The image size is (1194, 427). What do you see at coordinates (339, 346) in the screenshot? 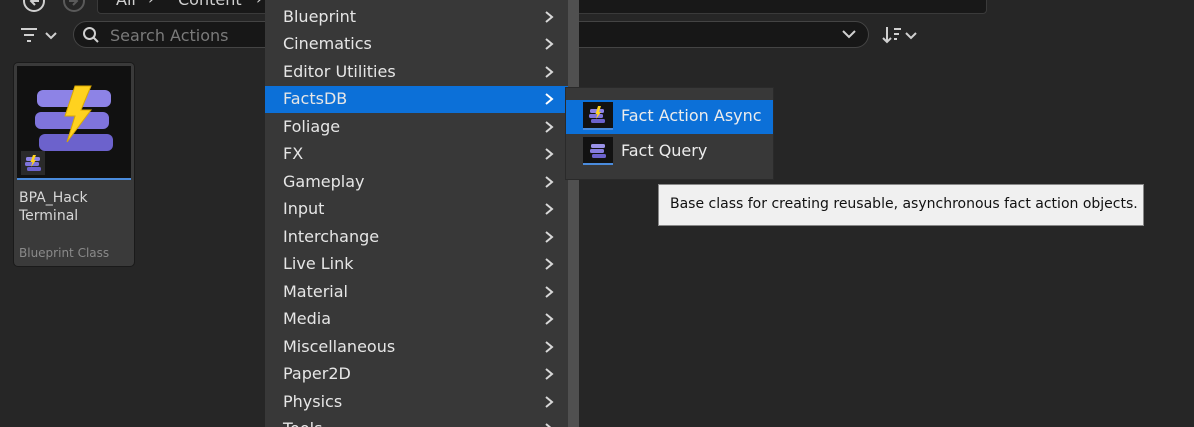
I see `menu-item-label: Miscellaneous` at bounding box center [339, 346].